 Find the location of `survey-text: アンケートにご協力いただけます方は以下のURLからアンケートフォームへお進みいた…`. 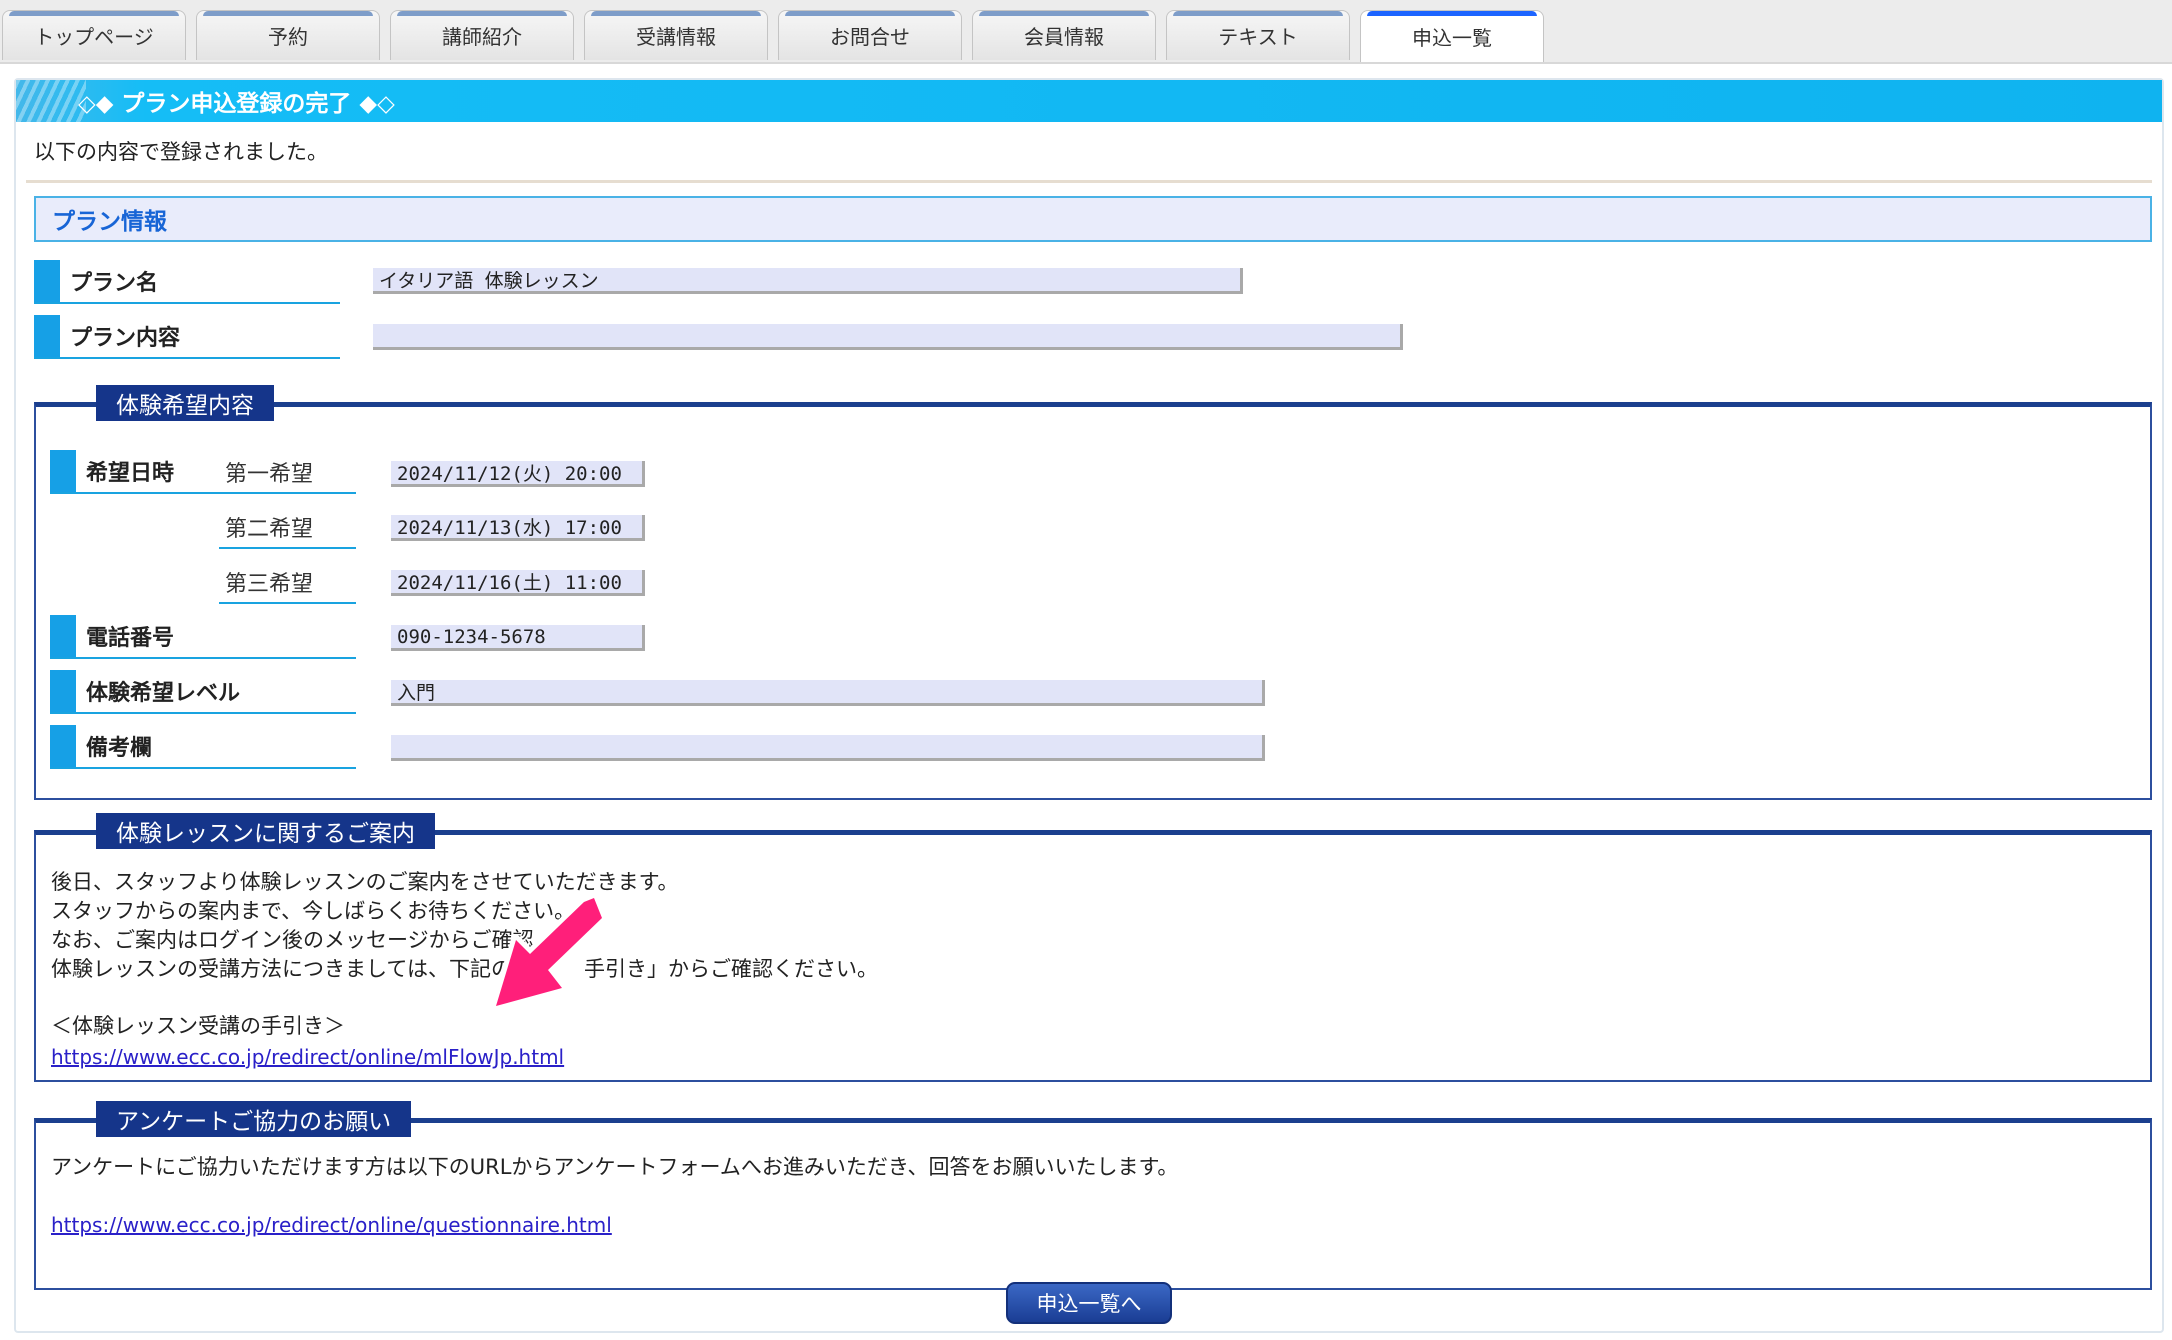

survey-text: アンケートにご協力いただけます方は以下のURLからアンケートフォームへお進みいた… is located at coordinates (615, 1167).